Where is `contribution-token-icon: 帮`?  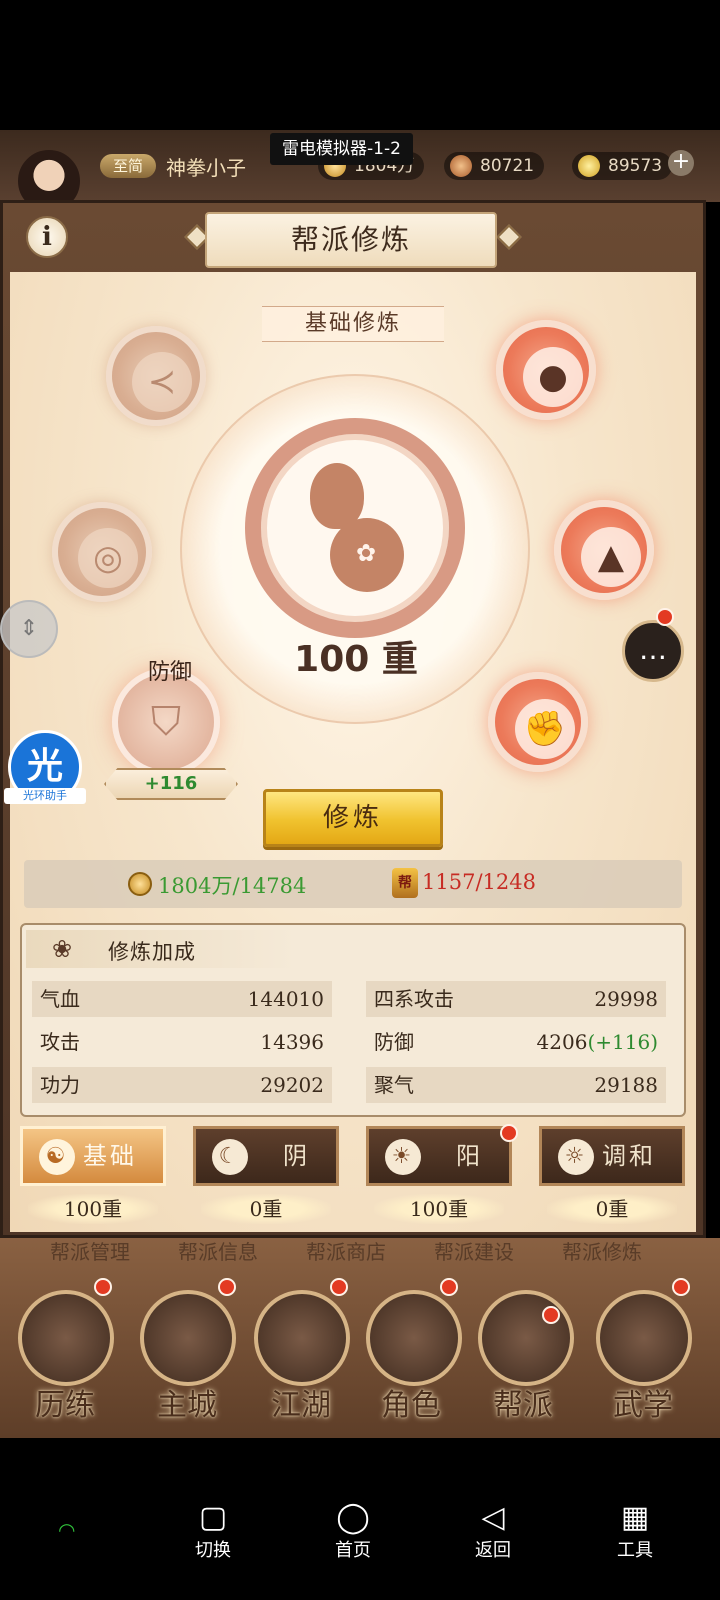
contribution-token-icon: 帮 is located at coordinates (405, 883).